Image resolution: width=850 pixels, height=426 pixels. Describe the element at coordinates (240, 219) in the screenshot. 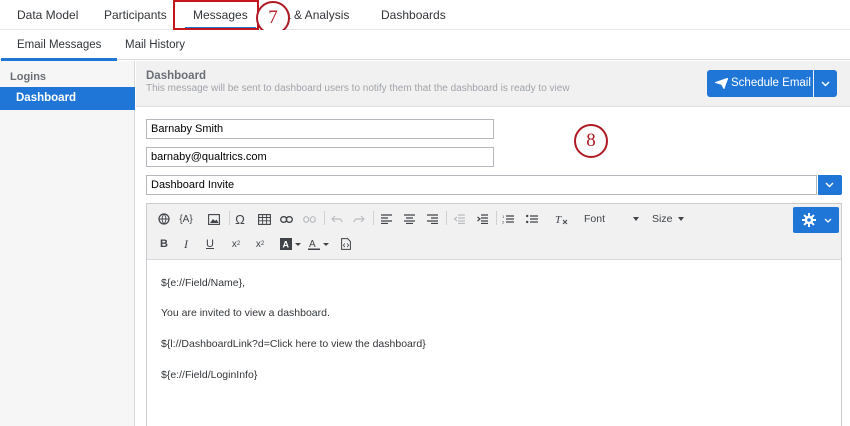

I see `special-character-icon: Ω` at that location.